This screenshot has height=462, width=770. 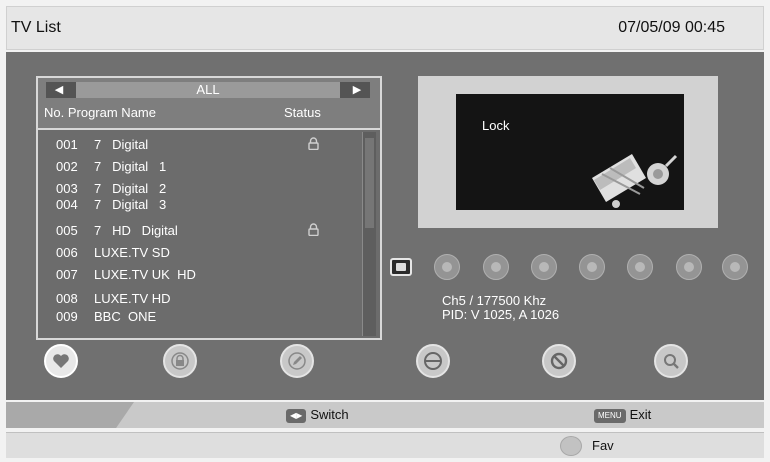 What do you see at coordinates (125, 316) in the screenshot?
I see `channel-name: BBC ONE` at bounding box center [125, 316].